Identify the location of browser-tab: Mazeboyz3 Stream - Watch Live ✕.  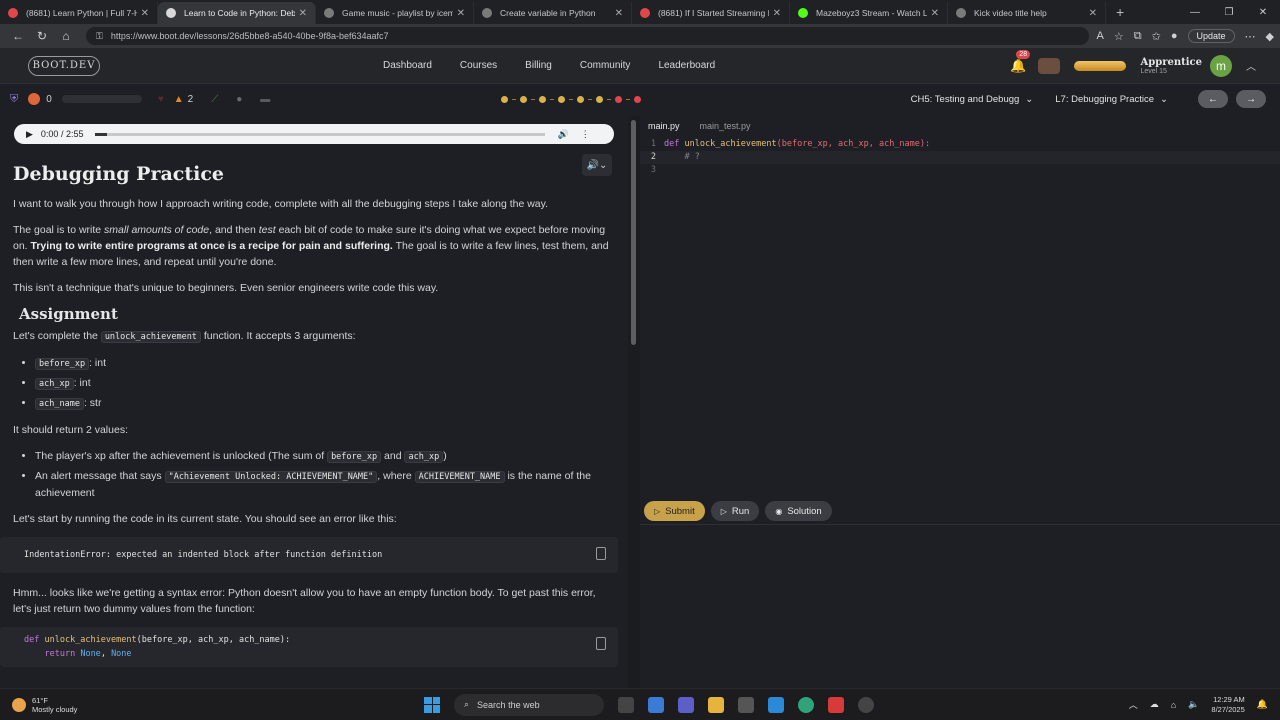
(869, 13).